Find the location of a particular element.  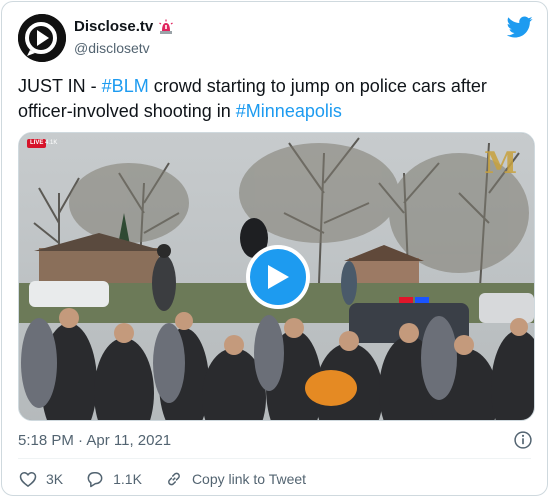

copy-link-button: Copy link to Tweet is located at coordinates (235, 479).